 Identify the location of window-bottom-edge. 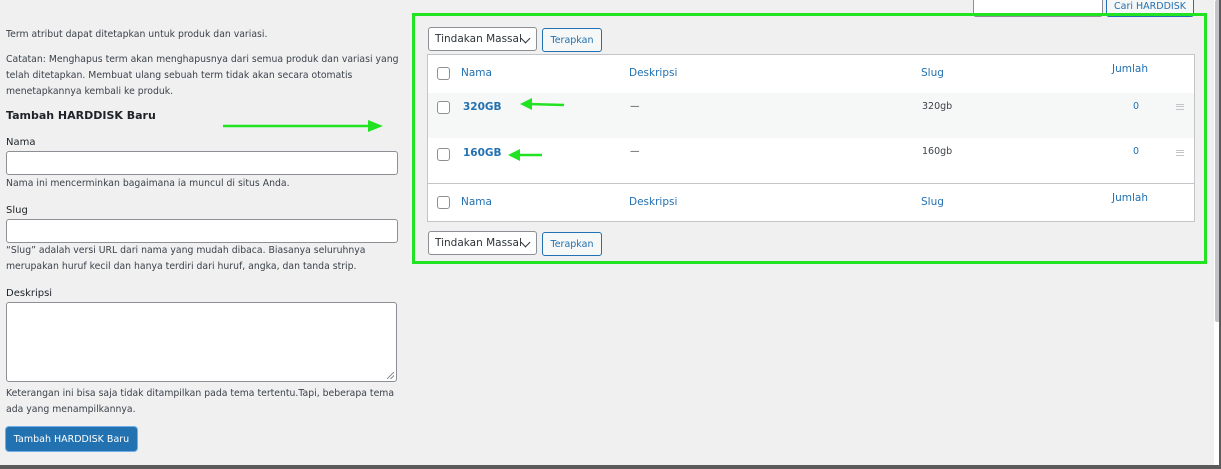
(610, 467).